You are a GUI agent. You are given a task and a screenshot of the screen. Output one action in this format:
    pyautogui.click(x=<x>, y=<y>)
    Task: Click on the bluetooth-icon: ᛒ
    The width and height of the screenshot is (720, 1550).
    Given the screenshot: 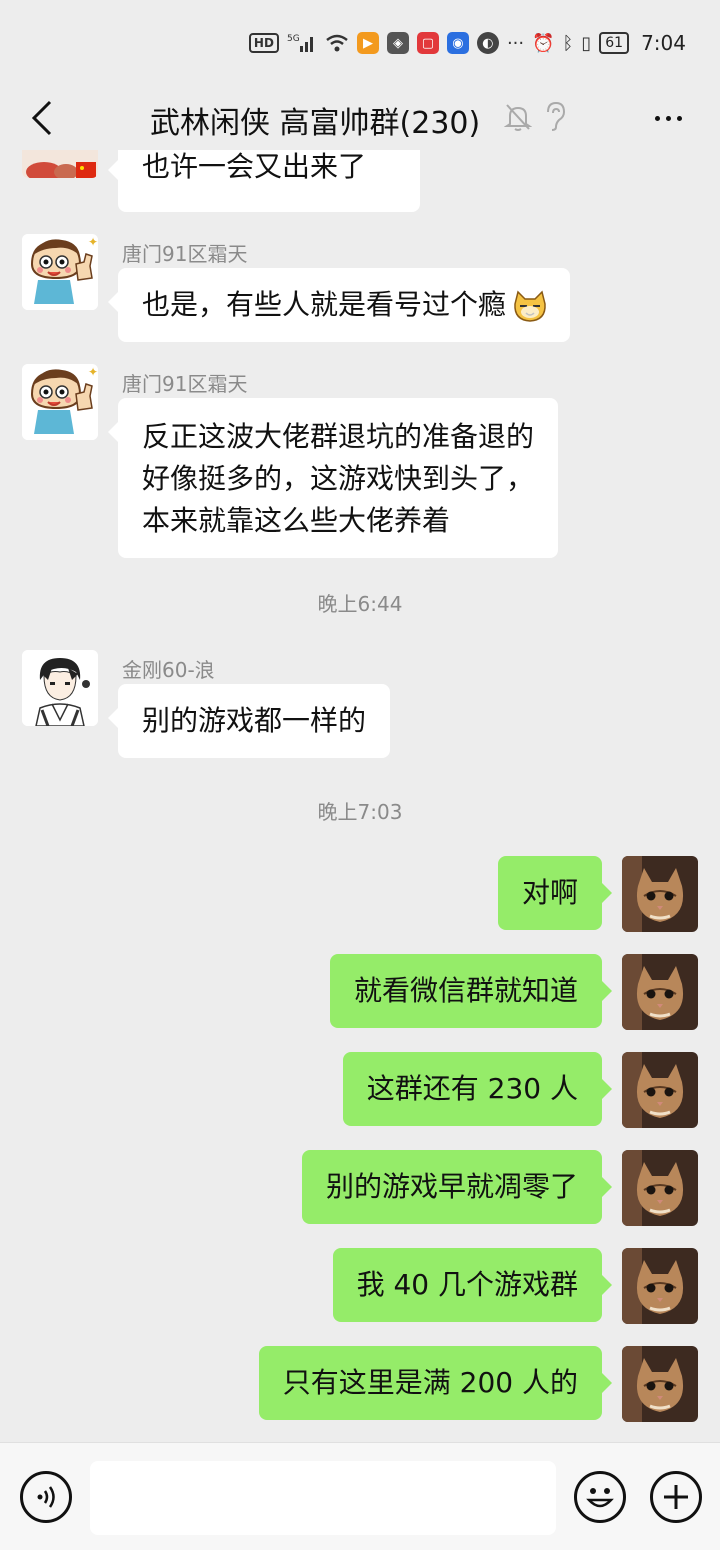 What is the action you would take?
    pyautogui.click(x=568, y=43)
    